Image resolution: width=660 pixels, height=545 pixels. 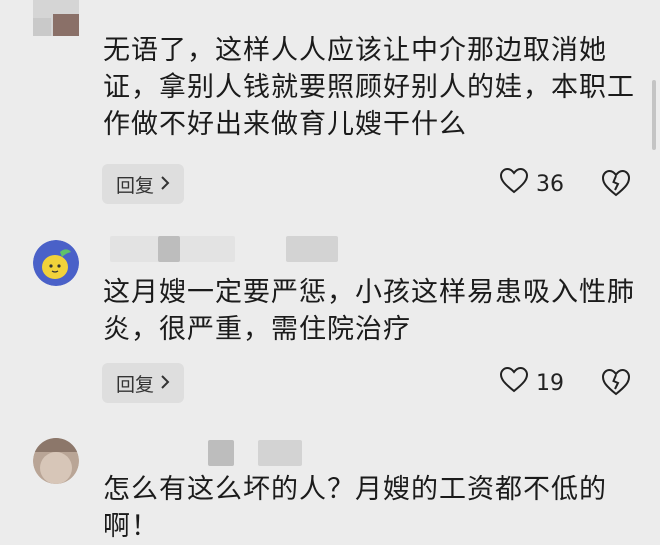 What do you see at coordinates (369, 311) in the screenshot?
I see `comment-text: 这月嫂一定要严惩，小孩这样易患吸入性肺炎，很严重，需住院治疗` at bounding box center [369, 311].